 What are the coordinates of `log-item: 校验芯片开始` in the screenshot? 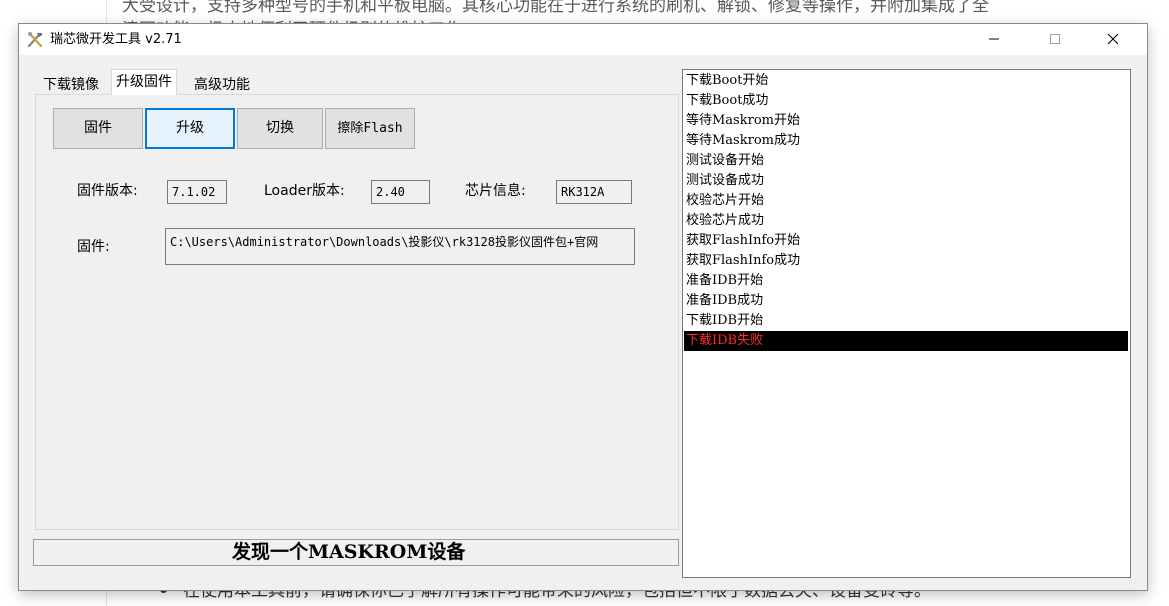 It's located at (906, 201).